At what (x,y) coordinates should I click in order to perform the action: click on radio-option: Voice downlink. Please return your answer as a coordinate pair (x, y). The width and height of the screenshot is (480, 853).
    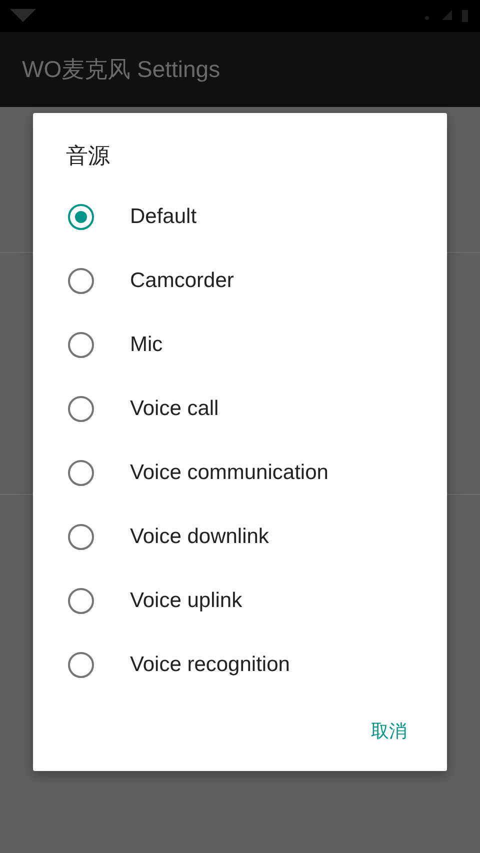
    Looking at the image, I should click on (240, 537).